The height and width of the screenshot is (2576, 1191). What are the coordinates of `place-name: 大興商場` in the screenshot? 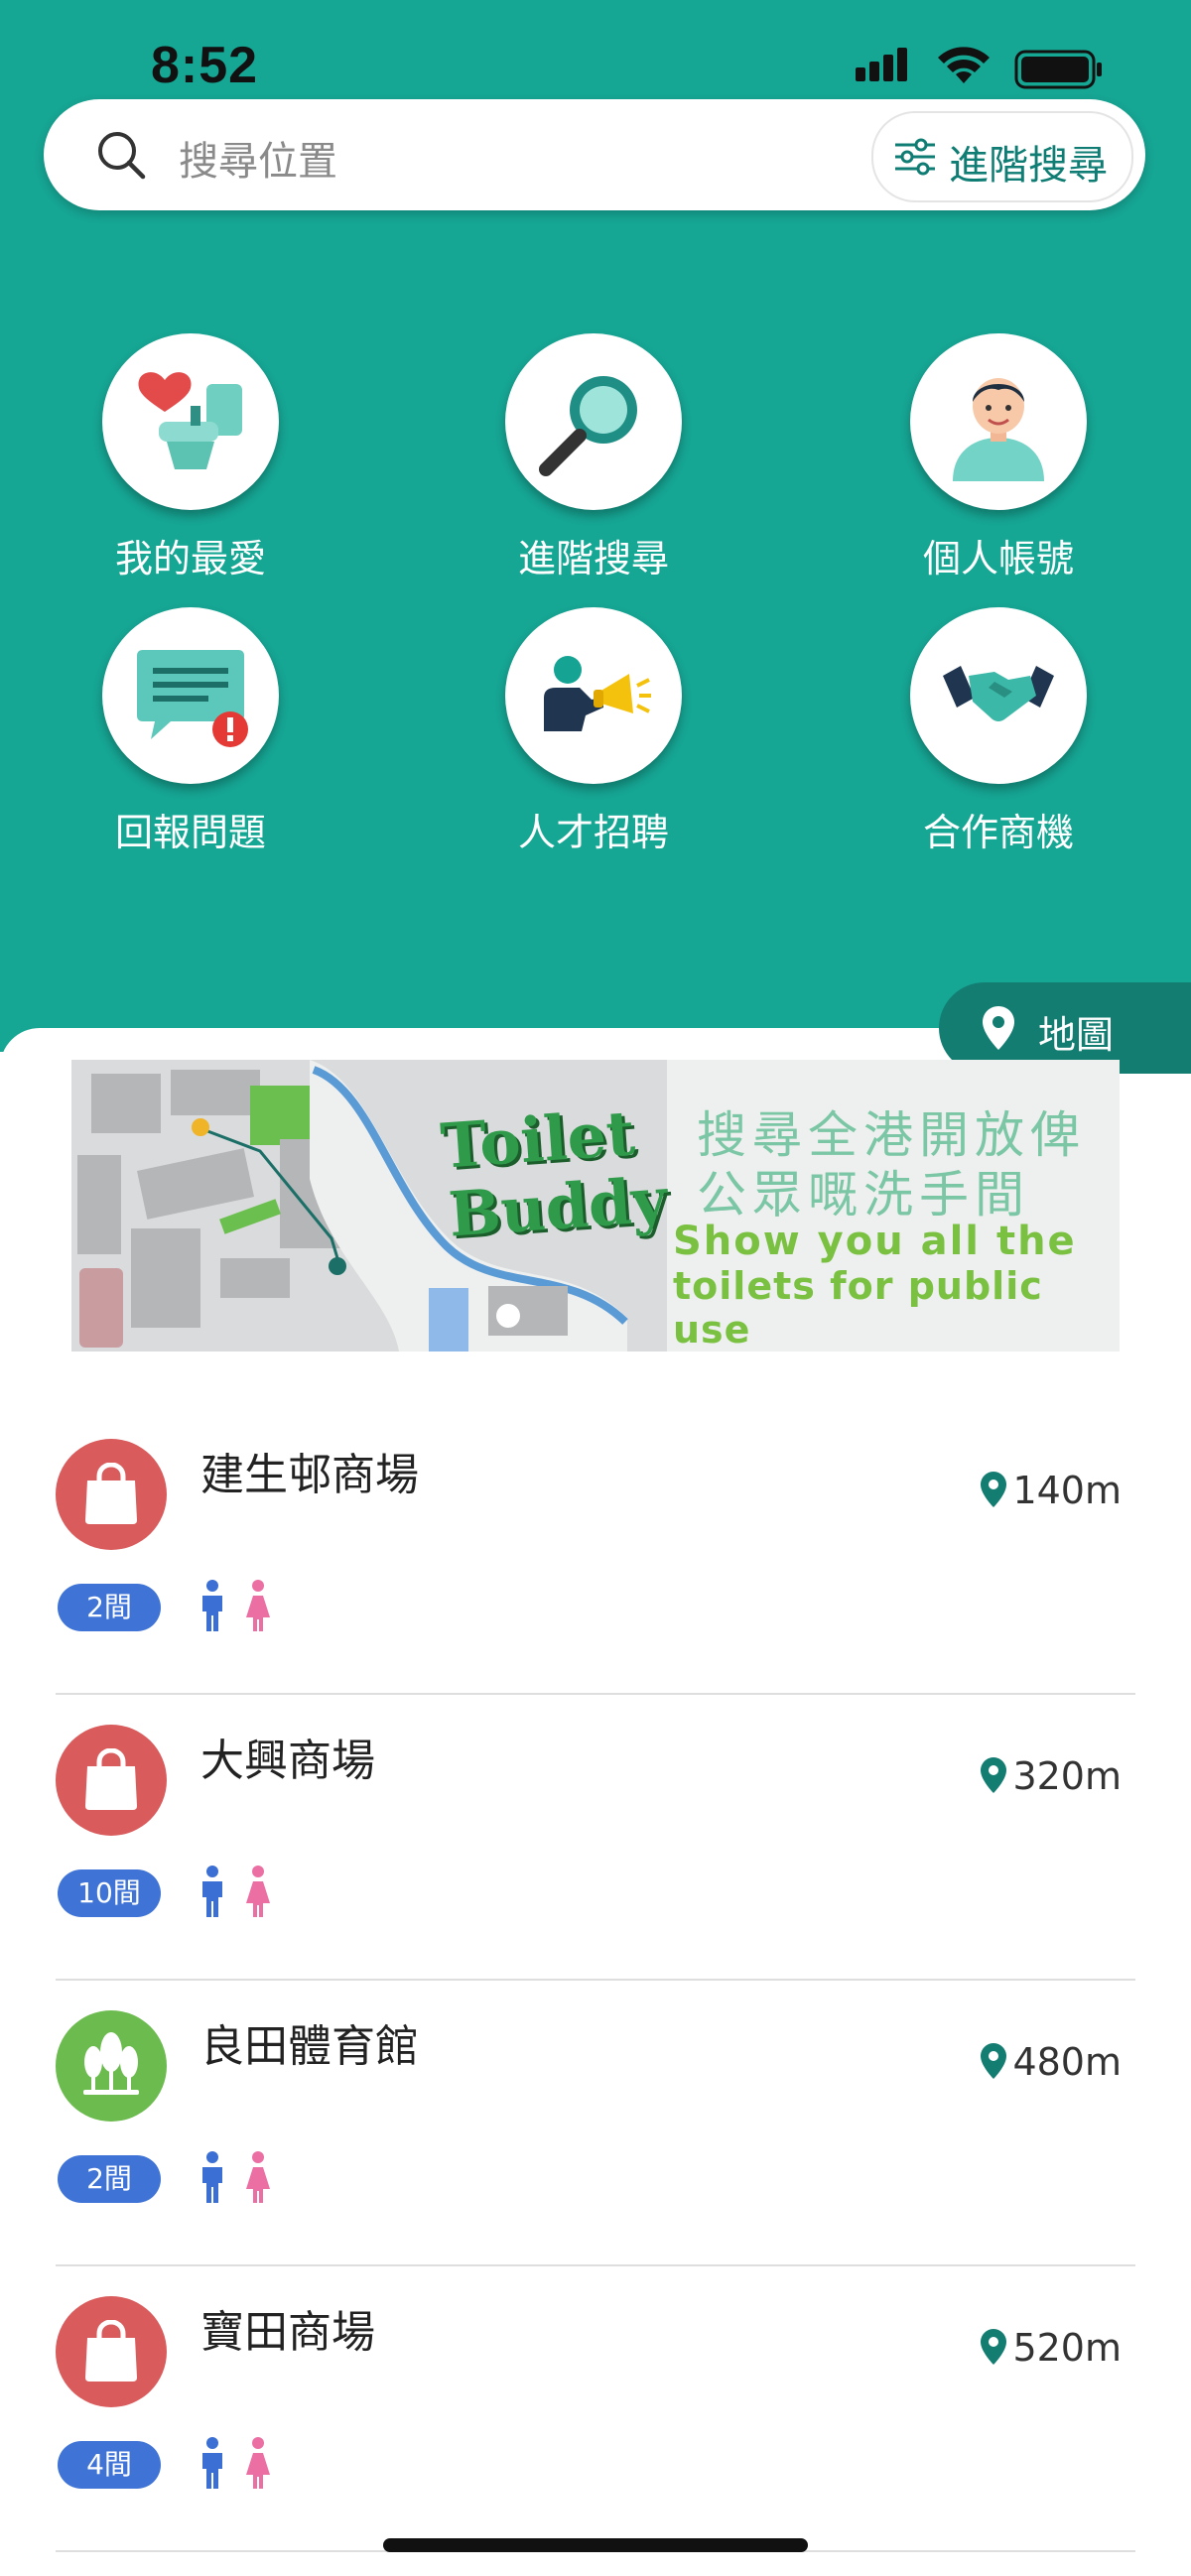 It's located at (288, 1761).